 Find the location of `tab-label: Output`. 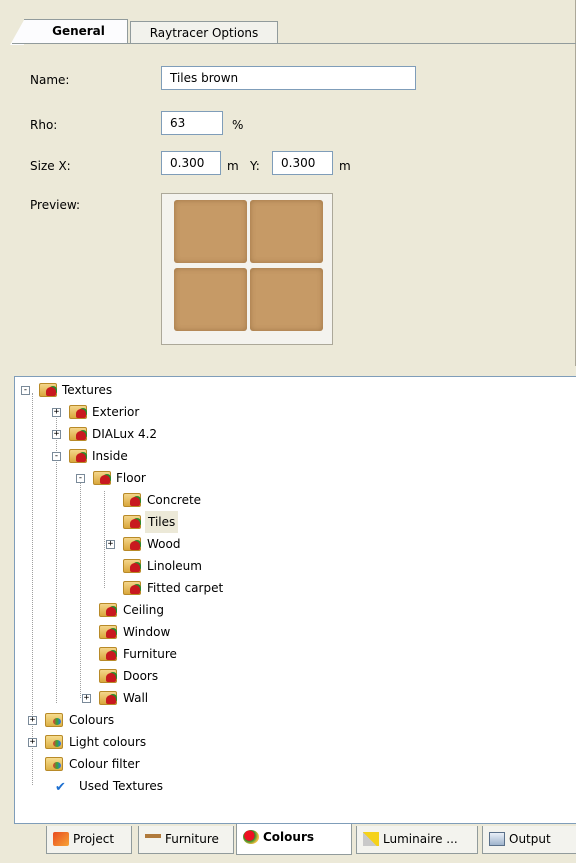

tab-label: Output is located at coordinates (530, 839).